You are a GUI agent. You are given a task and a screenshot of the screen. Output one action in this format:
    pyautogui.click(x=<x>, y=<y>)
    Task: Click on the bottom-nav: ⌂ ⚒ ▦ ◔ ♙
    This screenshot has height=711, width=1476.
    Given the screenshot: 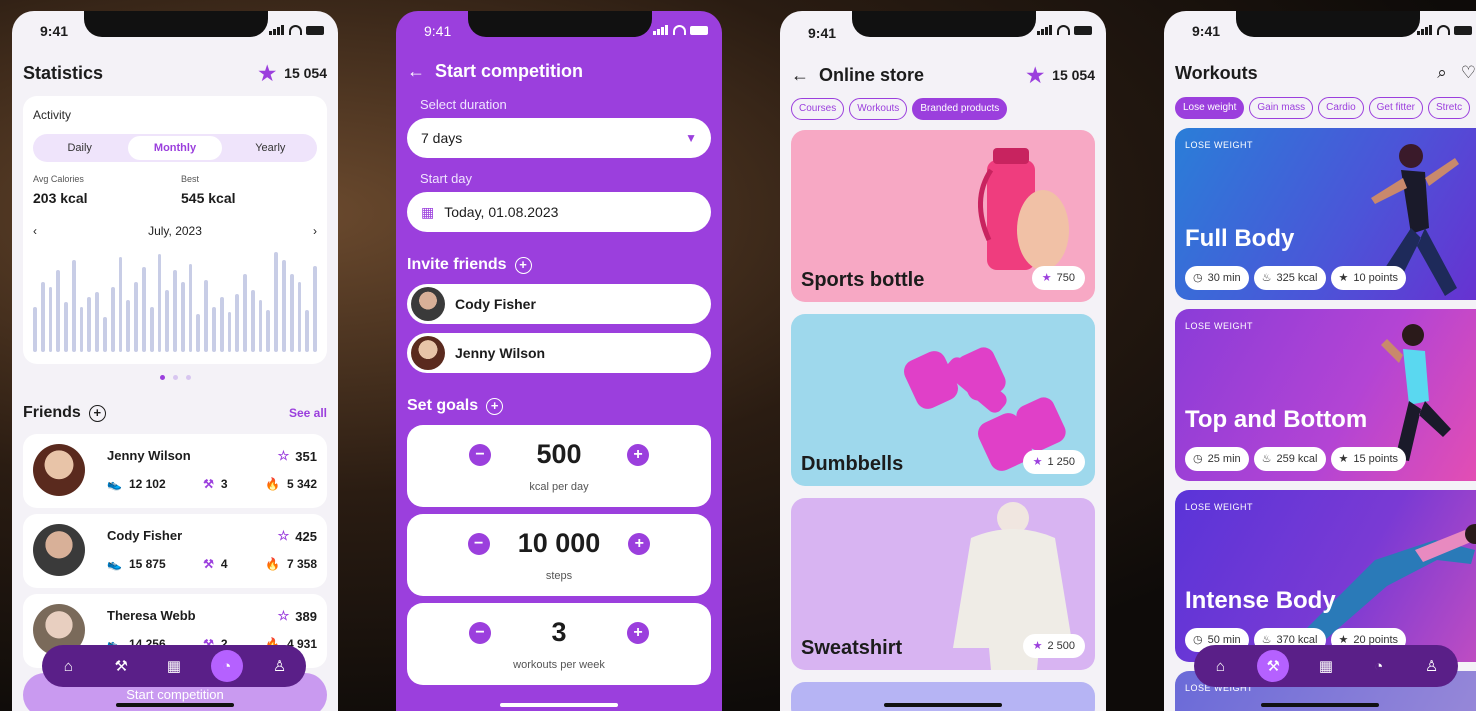 What is the action you would take?
    pyautogui.click(x=1326, y=666)
    